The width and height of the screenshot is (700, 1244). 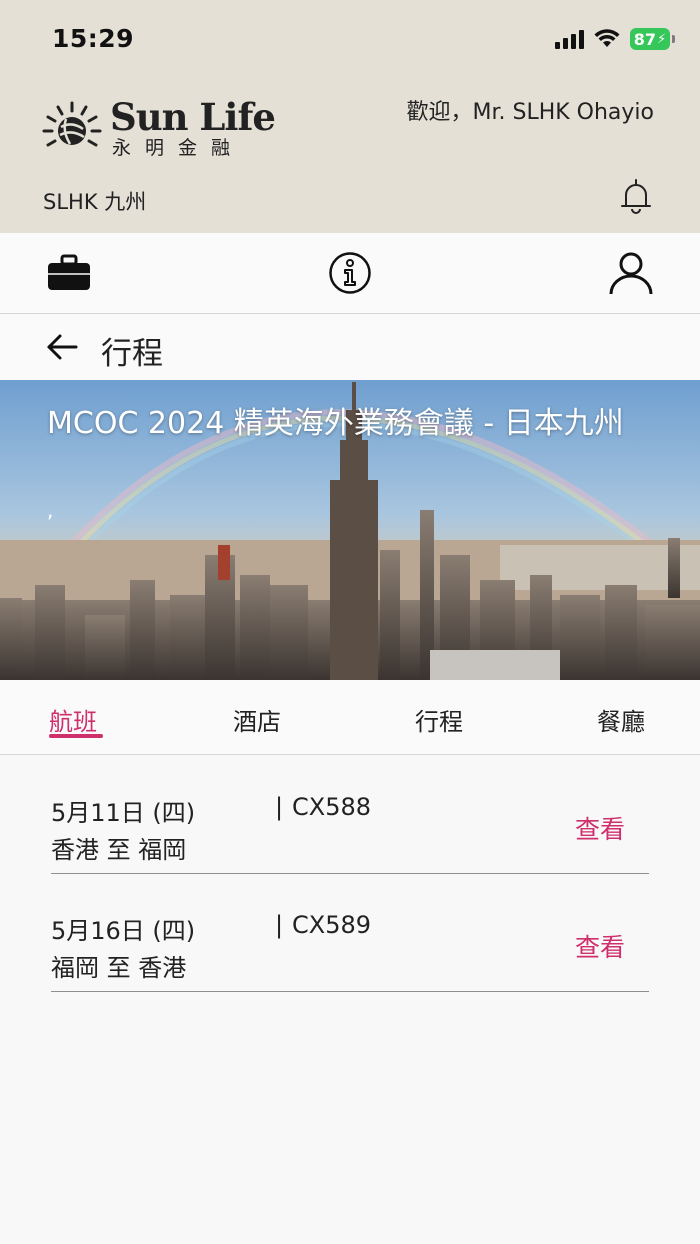 I want to click on tab-itinerary: 行程, so click(x=439, y=719).